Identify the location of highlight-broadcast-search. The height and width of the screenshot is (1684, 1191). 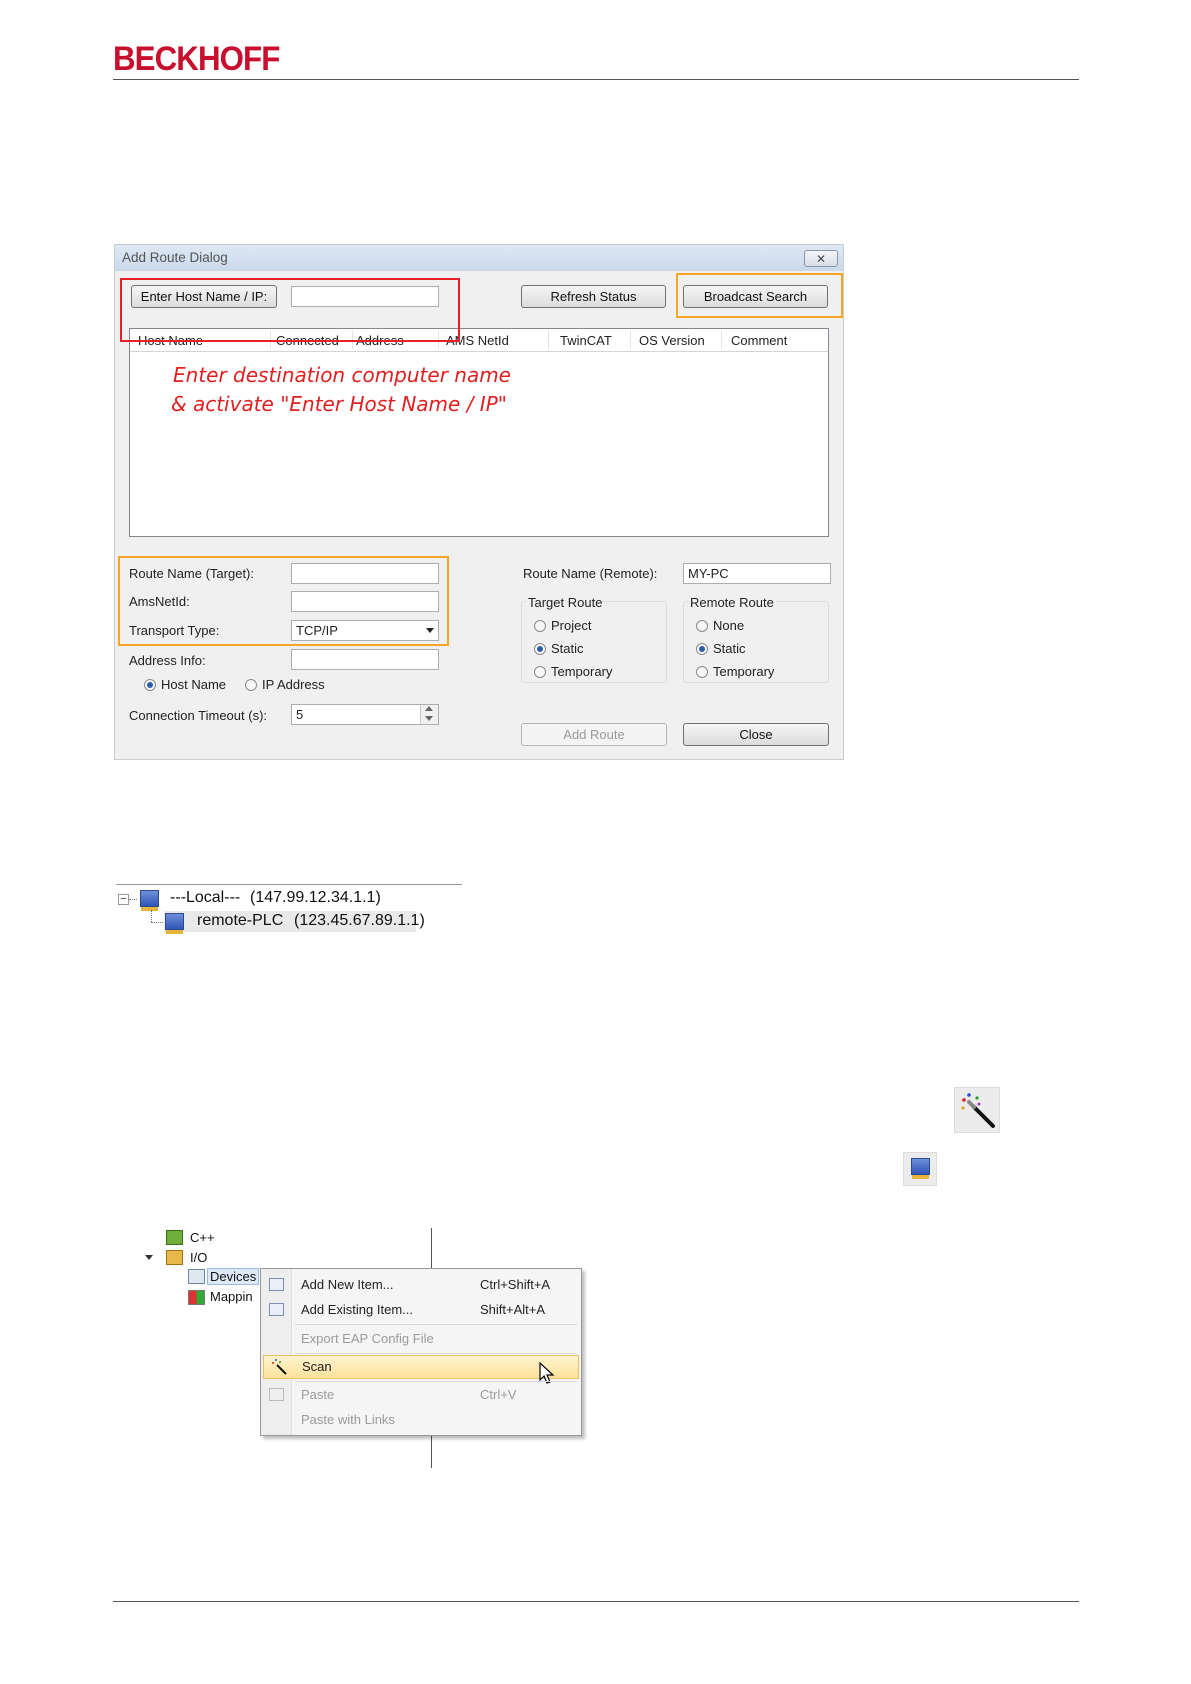
(759, 295).